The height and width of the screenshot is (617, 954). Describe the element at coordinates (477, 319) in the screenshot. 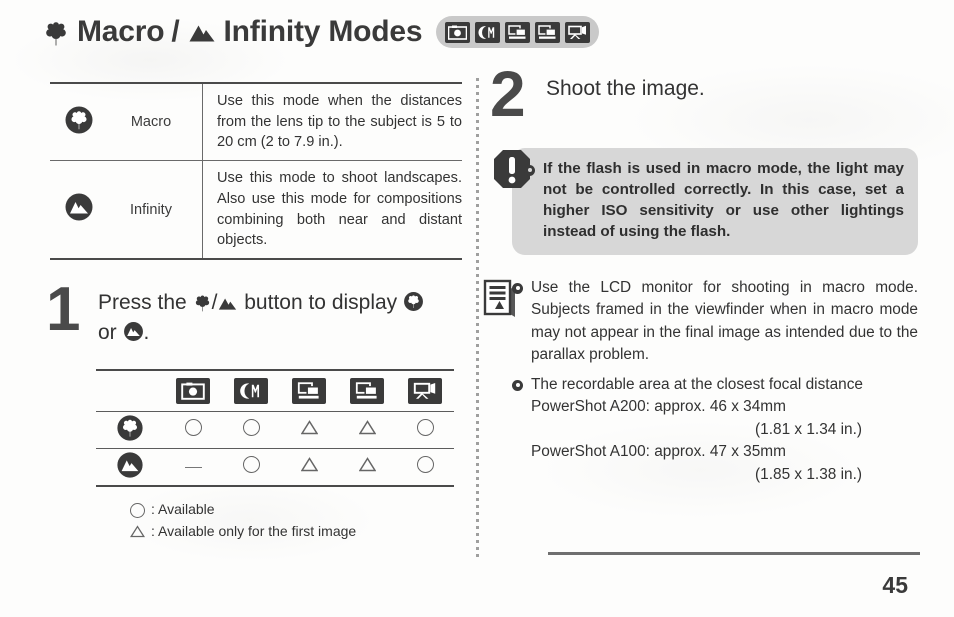

I see `column-divider` at that location.